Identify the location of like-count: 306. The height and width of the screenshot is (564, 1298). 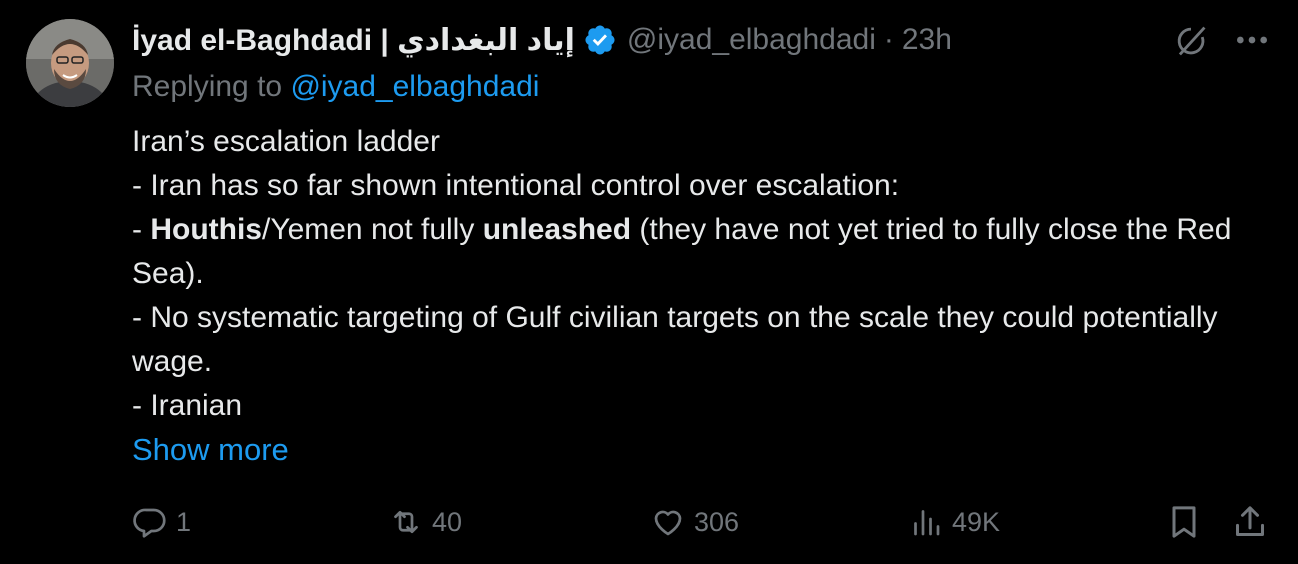
(717, 521).